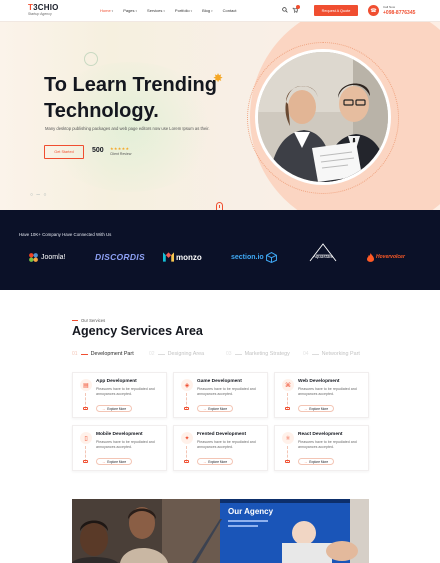 The image size is (440, 563). Describe the element at coordinates (116, 381) in the screenshot. I see `card-title: App Development` at that location.